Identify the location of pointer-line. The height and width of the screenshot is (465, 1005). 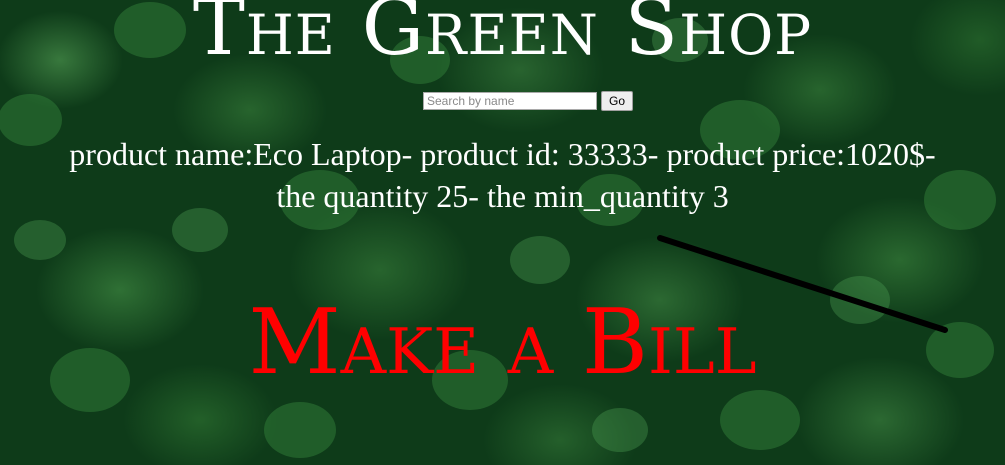
(802, 284).